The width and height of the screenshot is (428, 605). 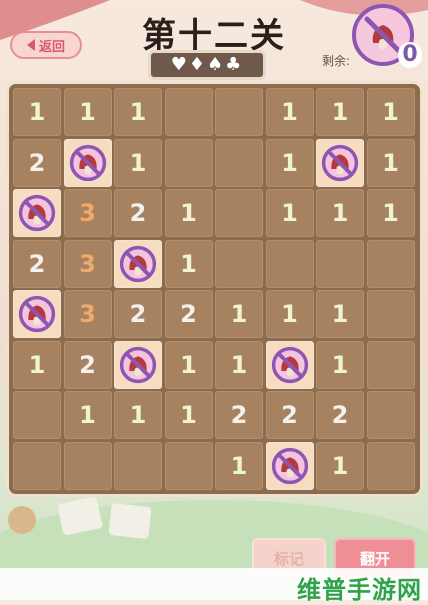 I want to click on card-suits-plate: ♥♦♠♣, so click(x=207, y=65).